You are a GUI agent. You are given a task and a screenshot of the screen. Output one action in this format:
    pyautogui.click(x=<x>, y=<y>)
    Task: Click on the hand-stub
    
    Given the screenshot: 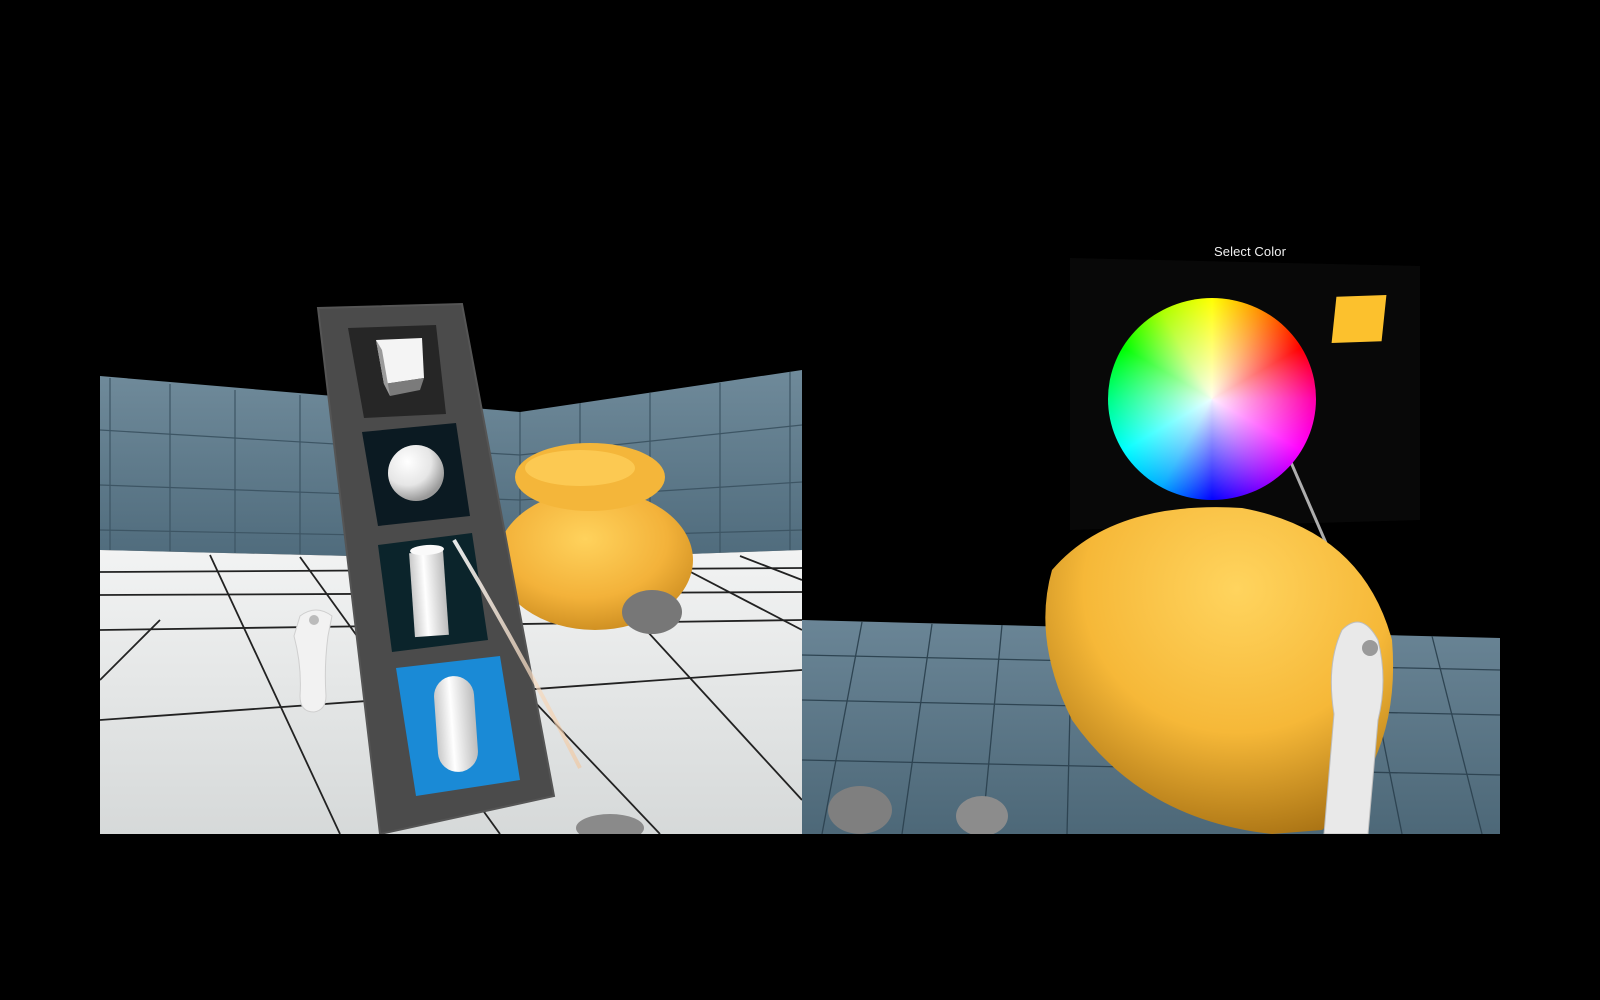 What is the action you would take?
    pyautogui.click(x=652, y=612)
    